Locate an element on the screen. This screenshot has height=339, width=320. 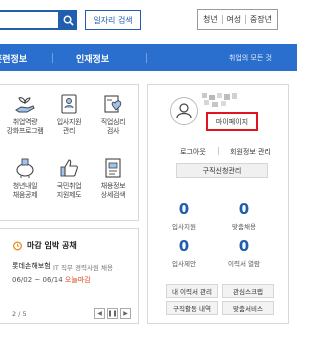
deadline-title: 마감 임박 공채 is located at coordinates (44, 245).